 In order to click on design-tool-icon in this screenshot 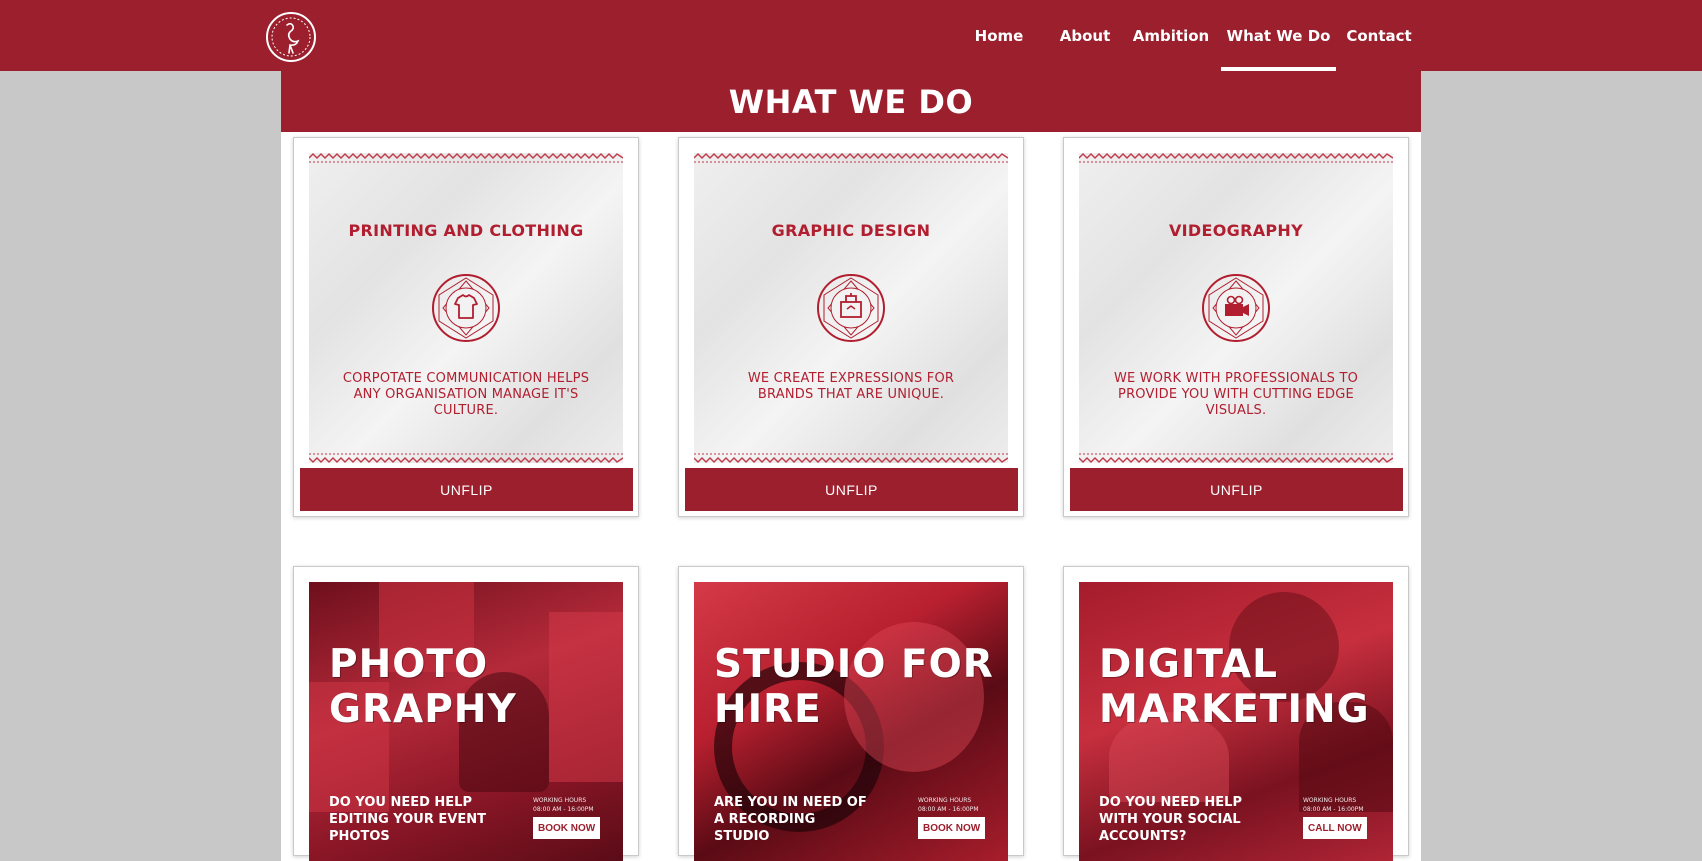, I will do `click(851, 308)`.